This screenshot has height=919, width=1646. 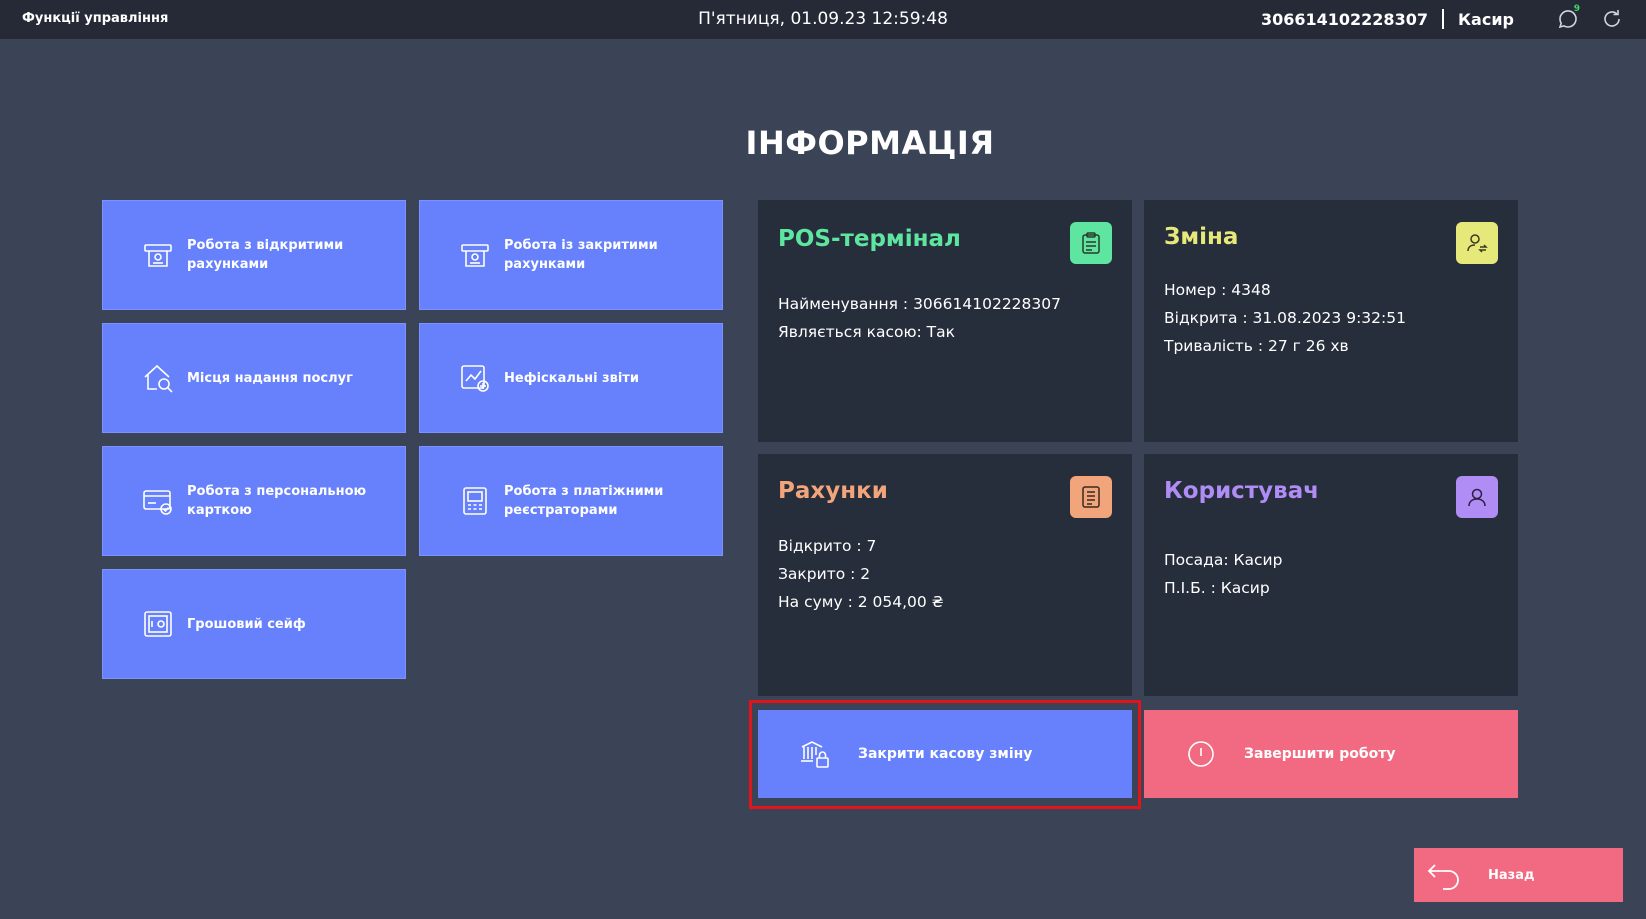 What do you see at coordinates (581, 255) in the screenshot?
I see `tile-label: Робота із закритими рахунками` at bounding box center [581, 255].